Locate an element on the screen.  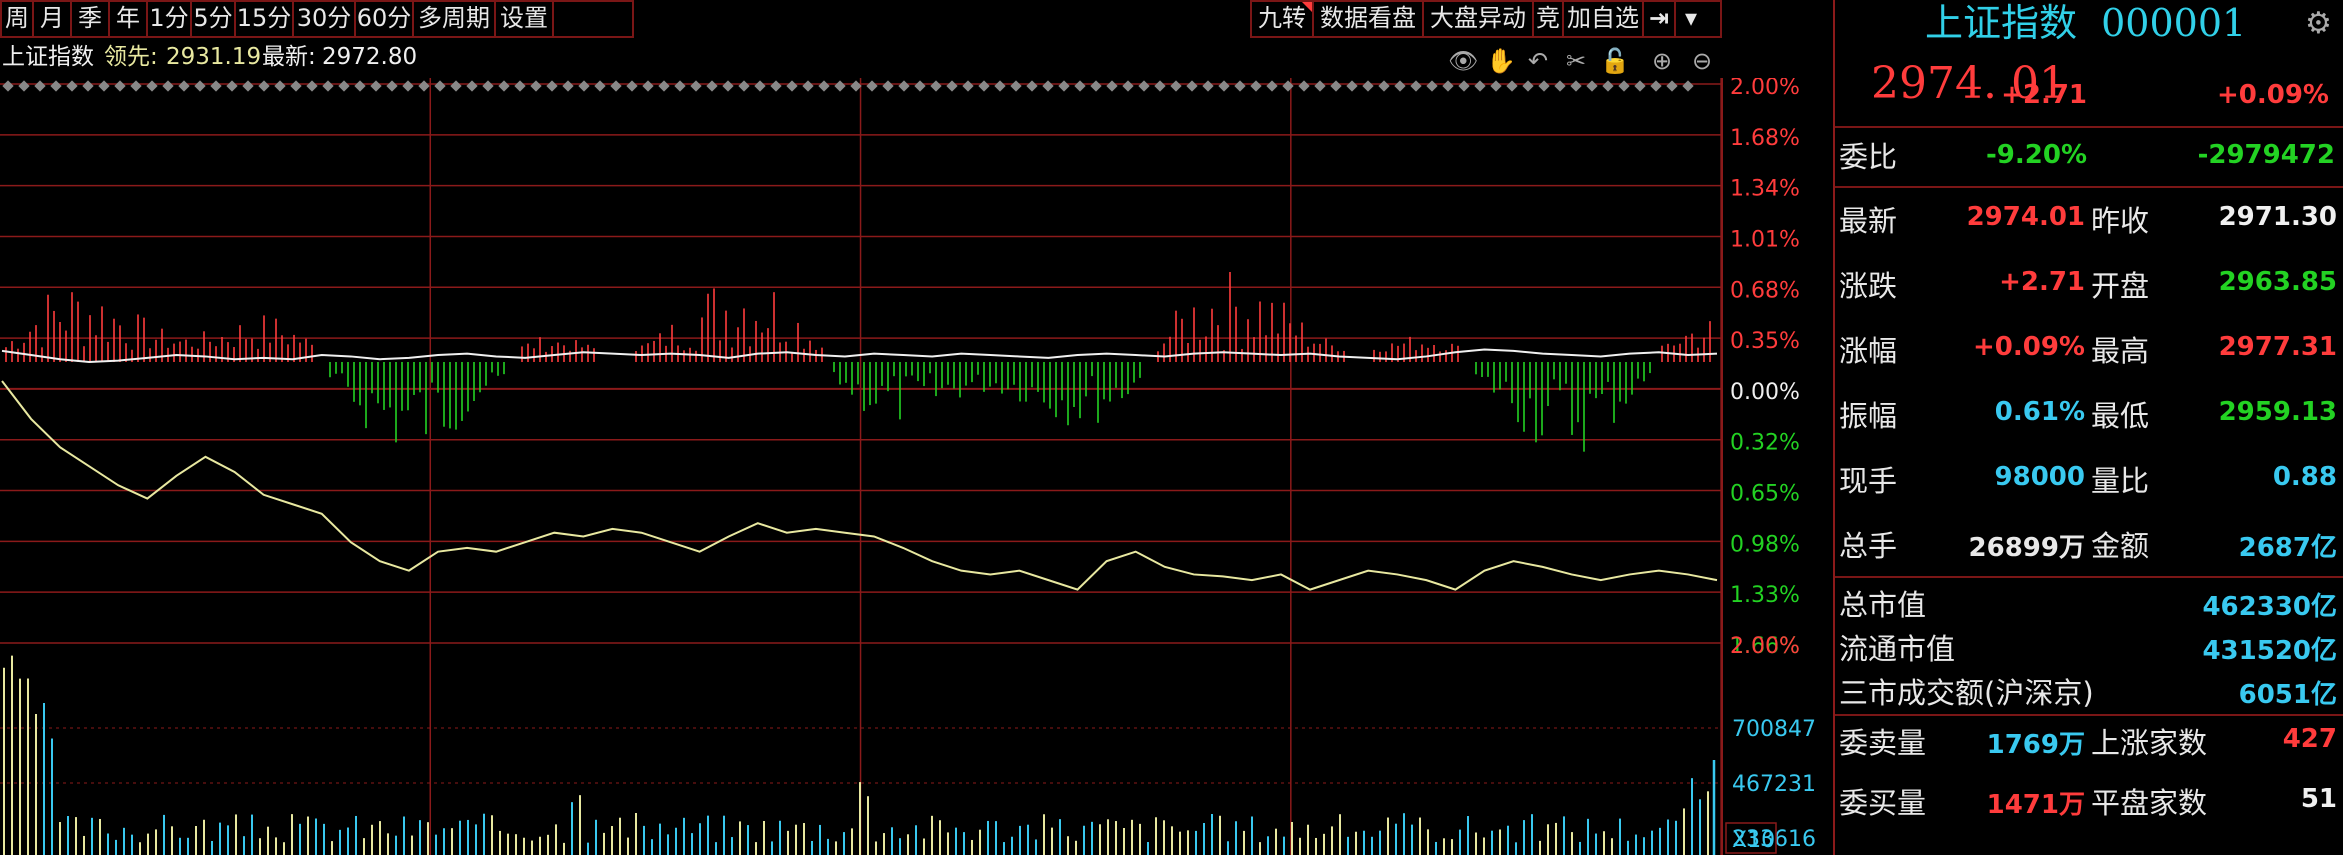
quote-value: 2963.85 is located at coordinates (2277, 282).